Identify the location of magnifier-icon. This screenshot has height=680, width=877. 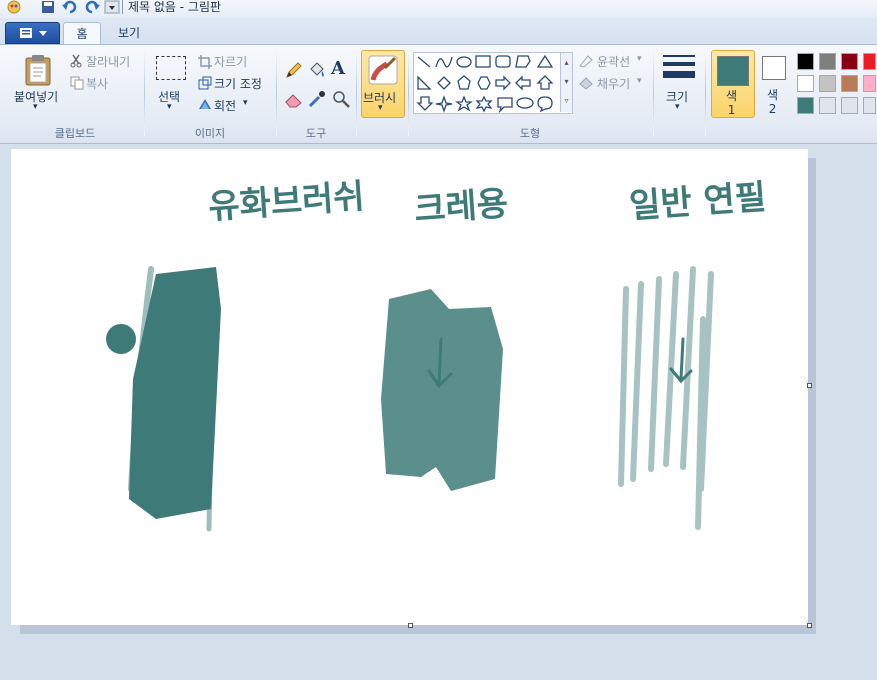
(341, 99).